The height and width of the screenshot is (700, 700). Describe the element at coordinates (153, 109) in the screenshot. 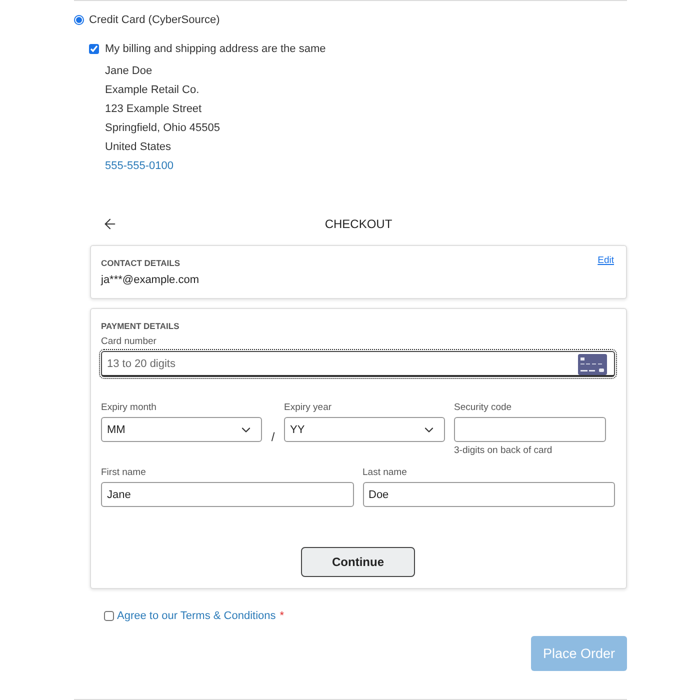

I see `address-line: 123 Example Street` at that location.